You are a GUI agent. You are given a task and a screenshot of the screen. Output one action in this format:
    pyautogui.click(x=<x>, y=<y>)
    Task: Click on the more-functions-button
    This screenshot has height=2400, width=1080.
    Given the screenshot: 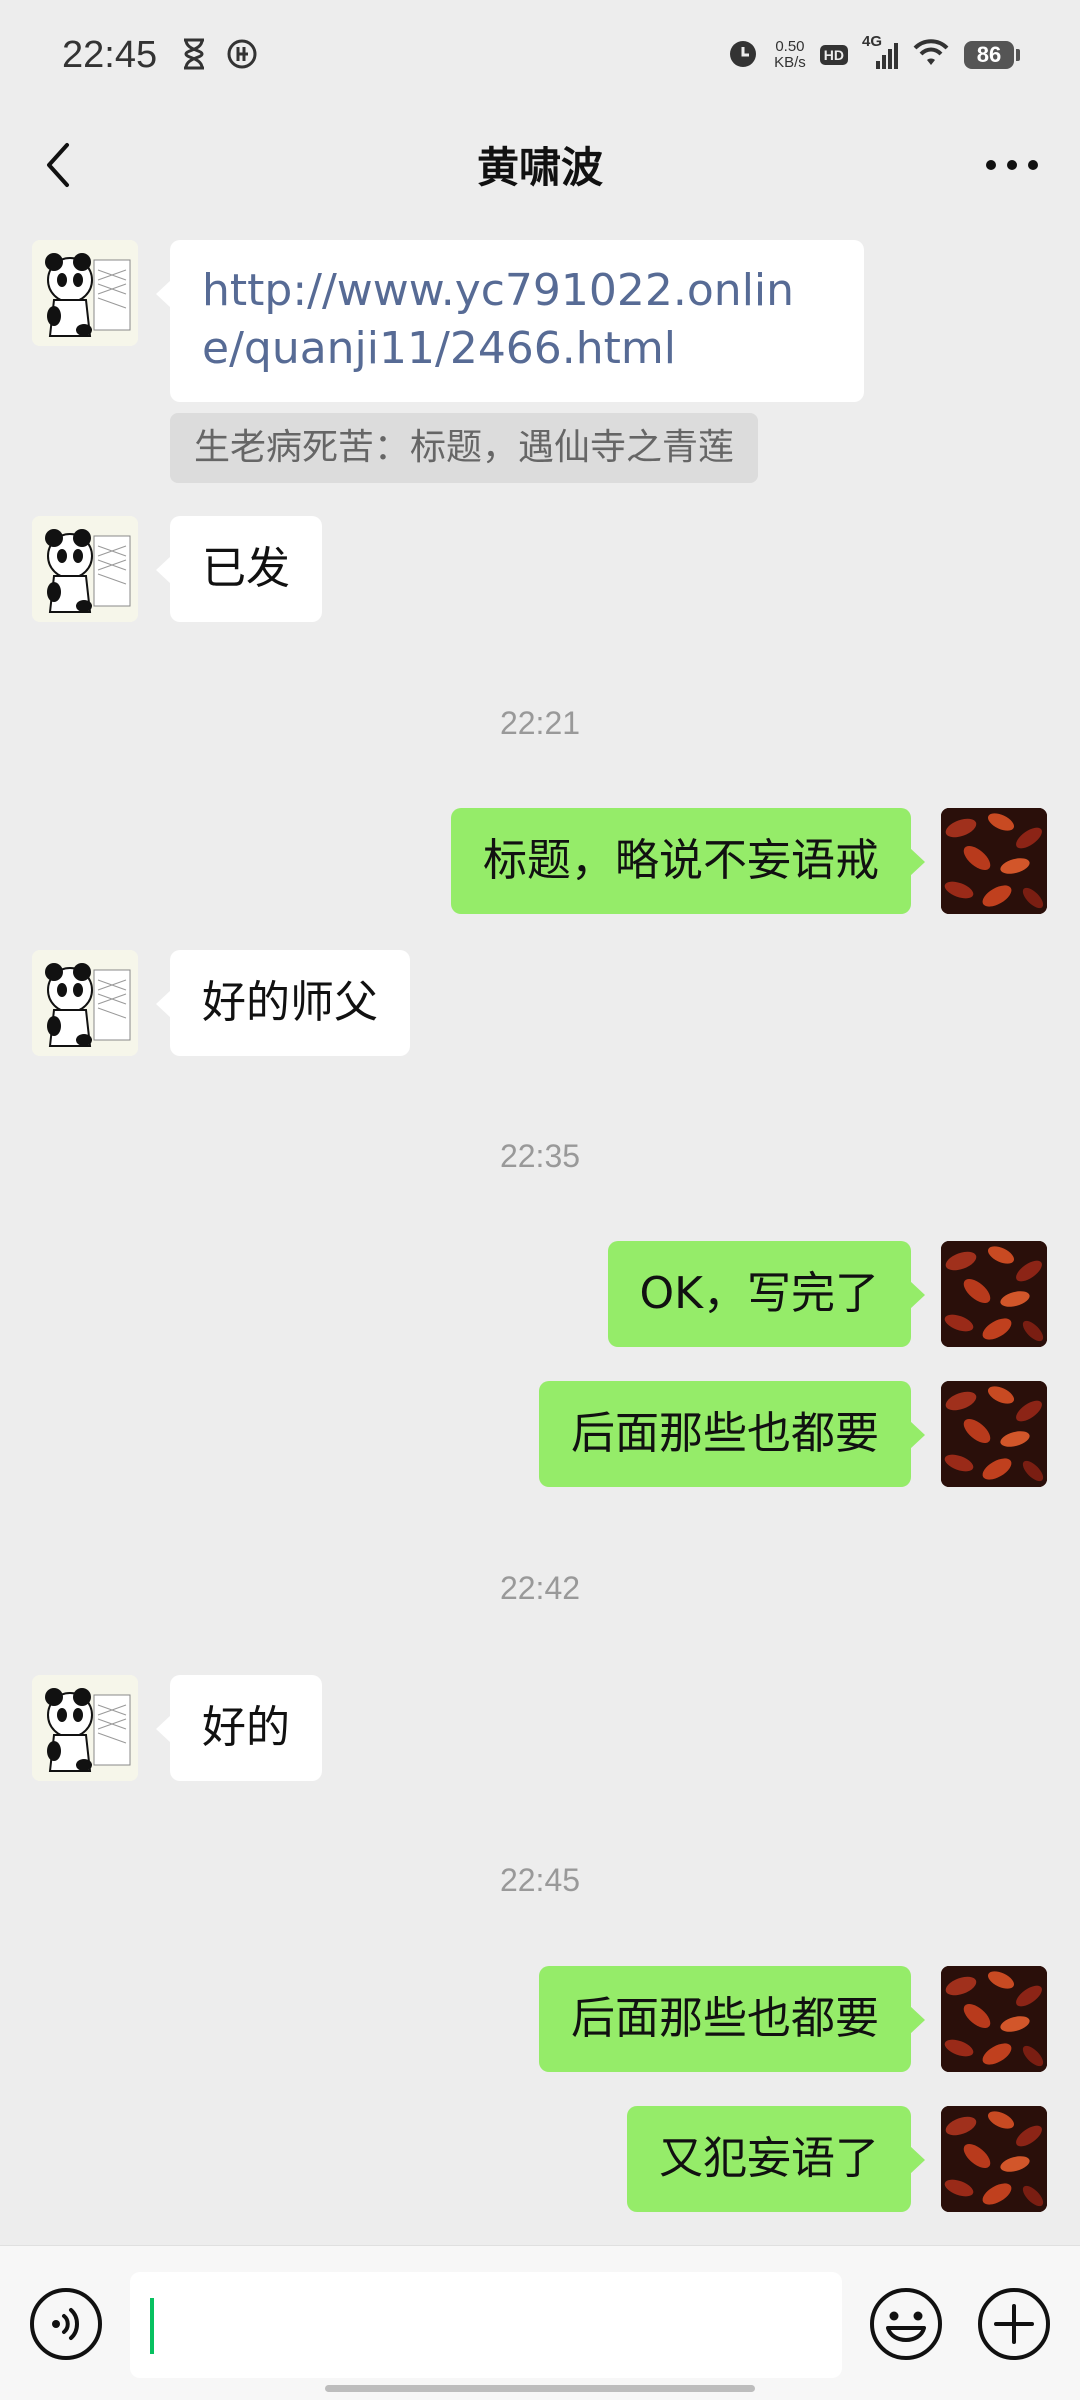 What is the action you would take?
    pyautogui.click(x=1014, y=2324)
    